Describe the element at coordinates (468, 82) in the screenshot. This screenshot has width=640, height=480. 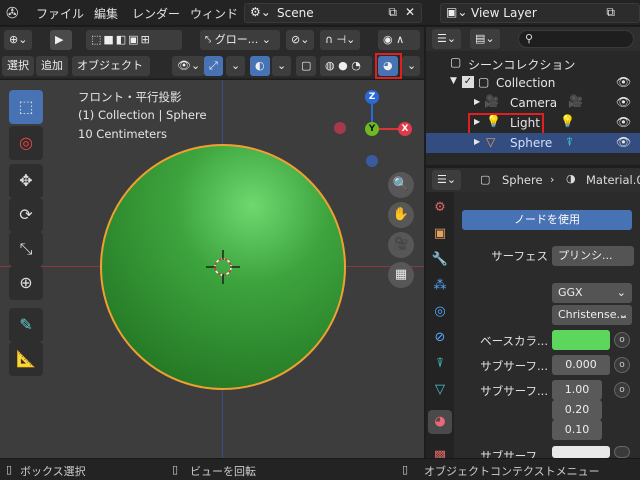
I see `checkbox-icon: ✓` at that location.